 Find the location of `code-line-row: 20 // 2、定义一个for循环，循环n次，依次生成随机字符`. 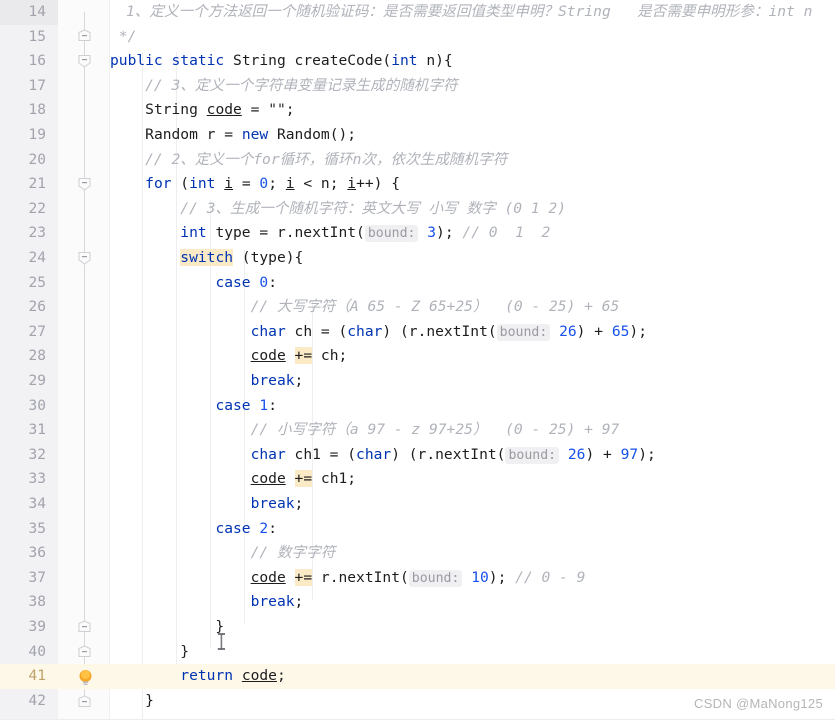

code-line-row: 20 // 2、定义一个for循环，循环n次，依次生成随机字符 is located at coordinates (417, 160).